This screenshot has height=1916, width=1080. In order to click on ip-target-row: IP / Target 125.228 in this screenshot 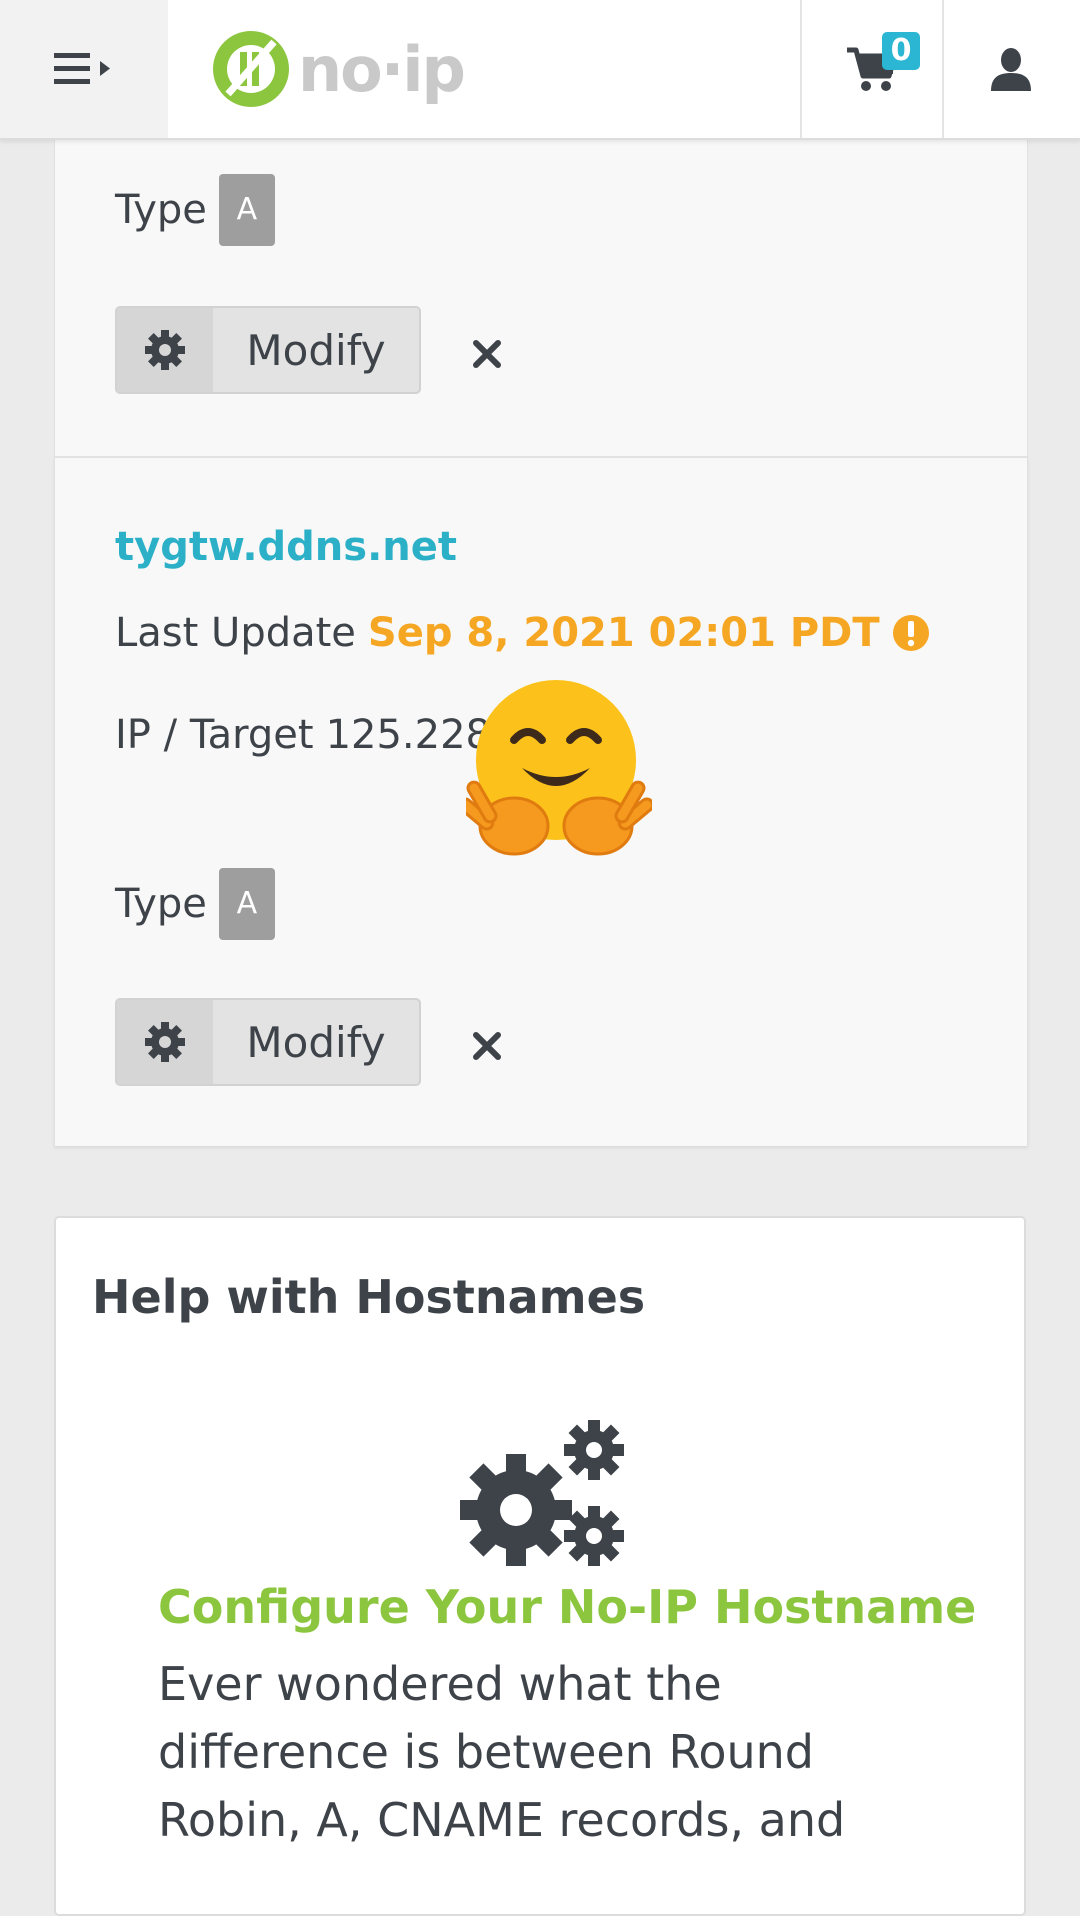, I will do `click(303, 735)`.